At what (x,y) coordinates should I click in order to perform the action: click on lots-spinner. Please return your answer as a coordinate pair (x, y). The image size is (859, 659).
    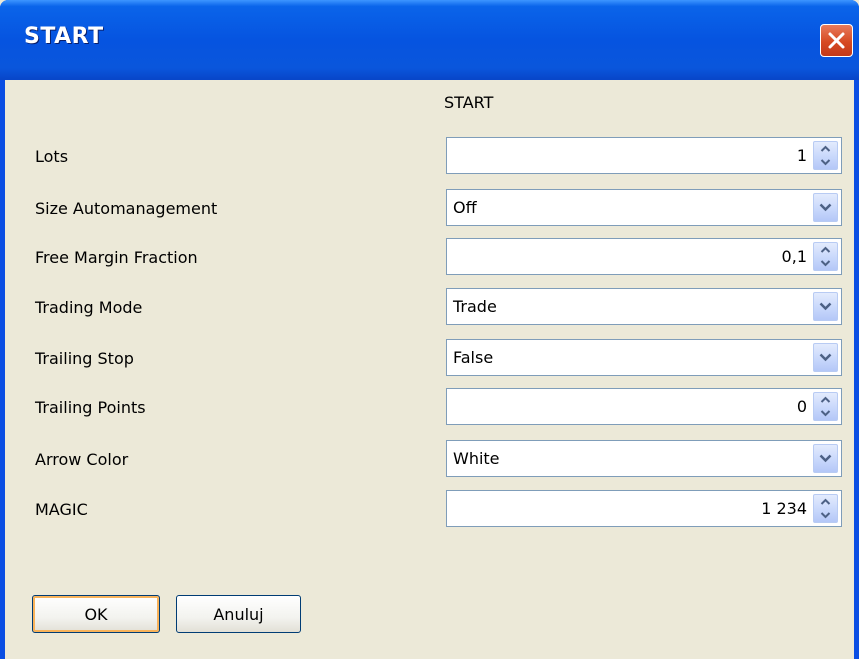
    Looking at the image, I should click on (825, 155).